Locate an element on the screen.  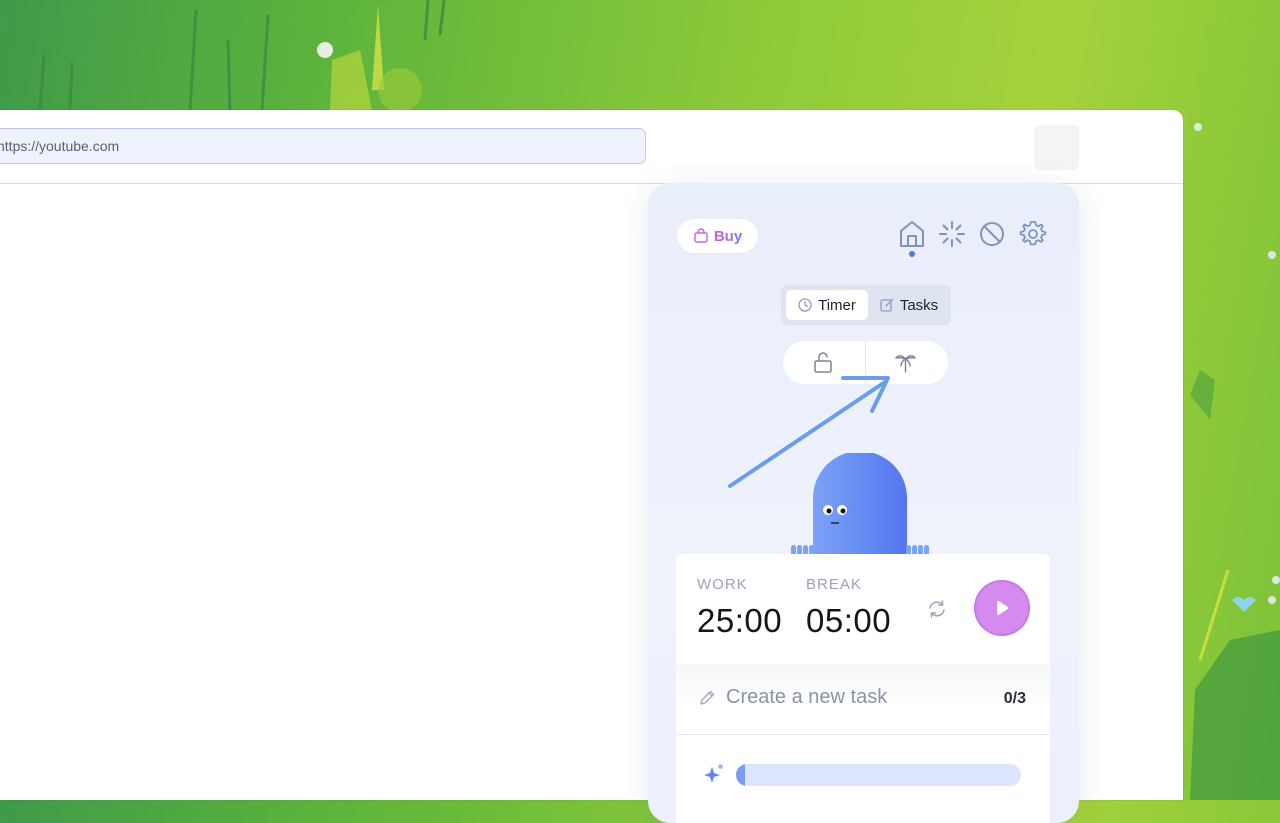
focus-mode-button is located at coordinates (823, 362).